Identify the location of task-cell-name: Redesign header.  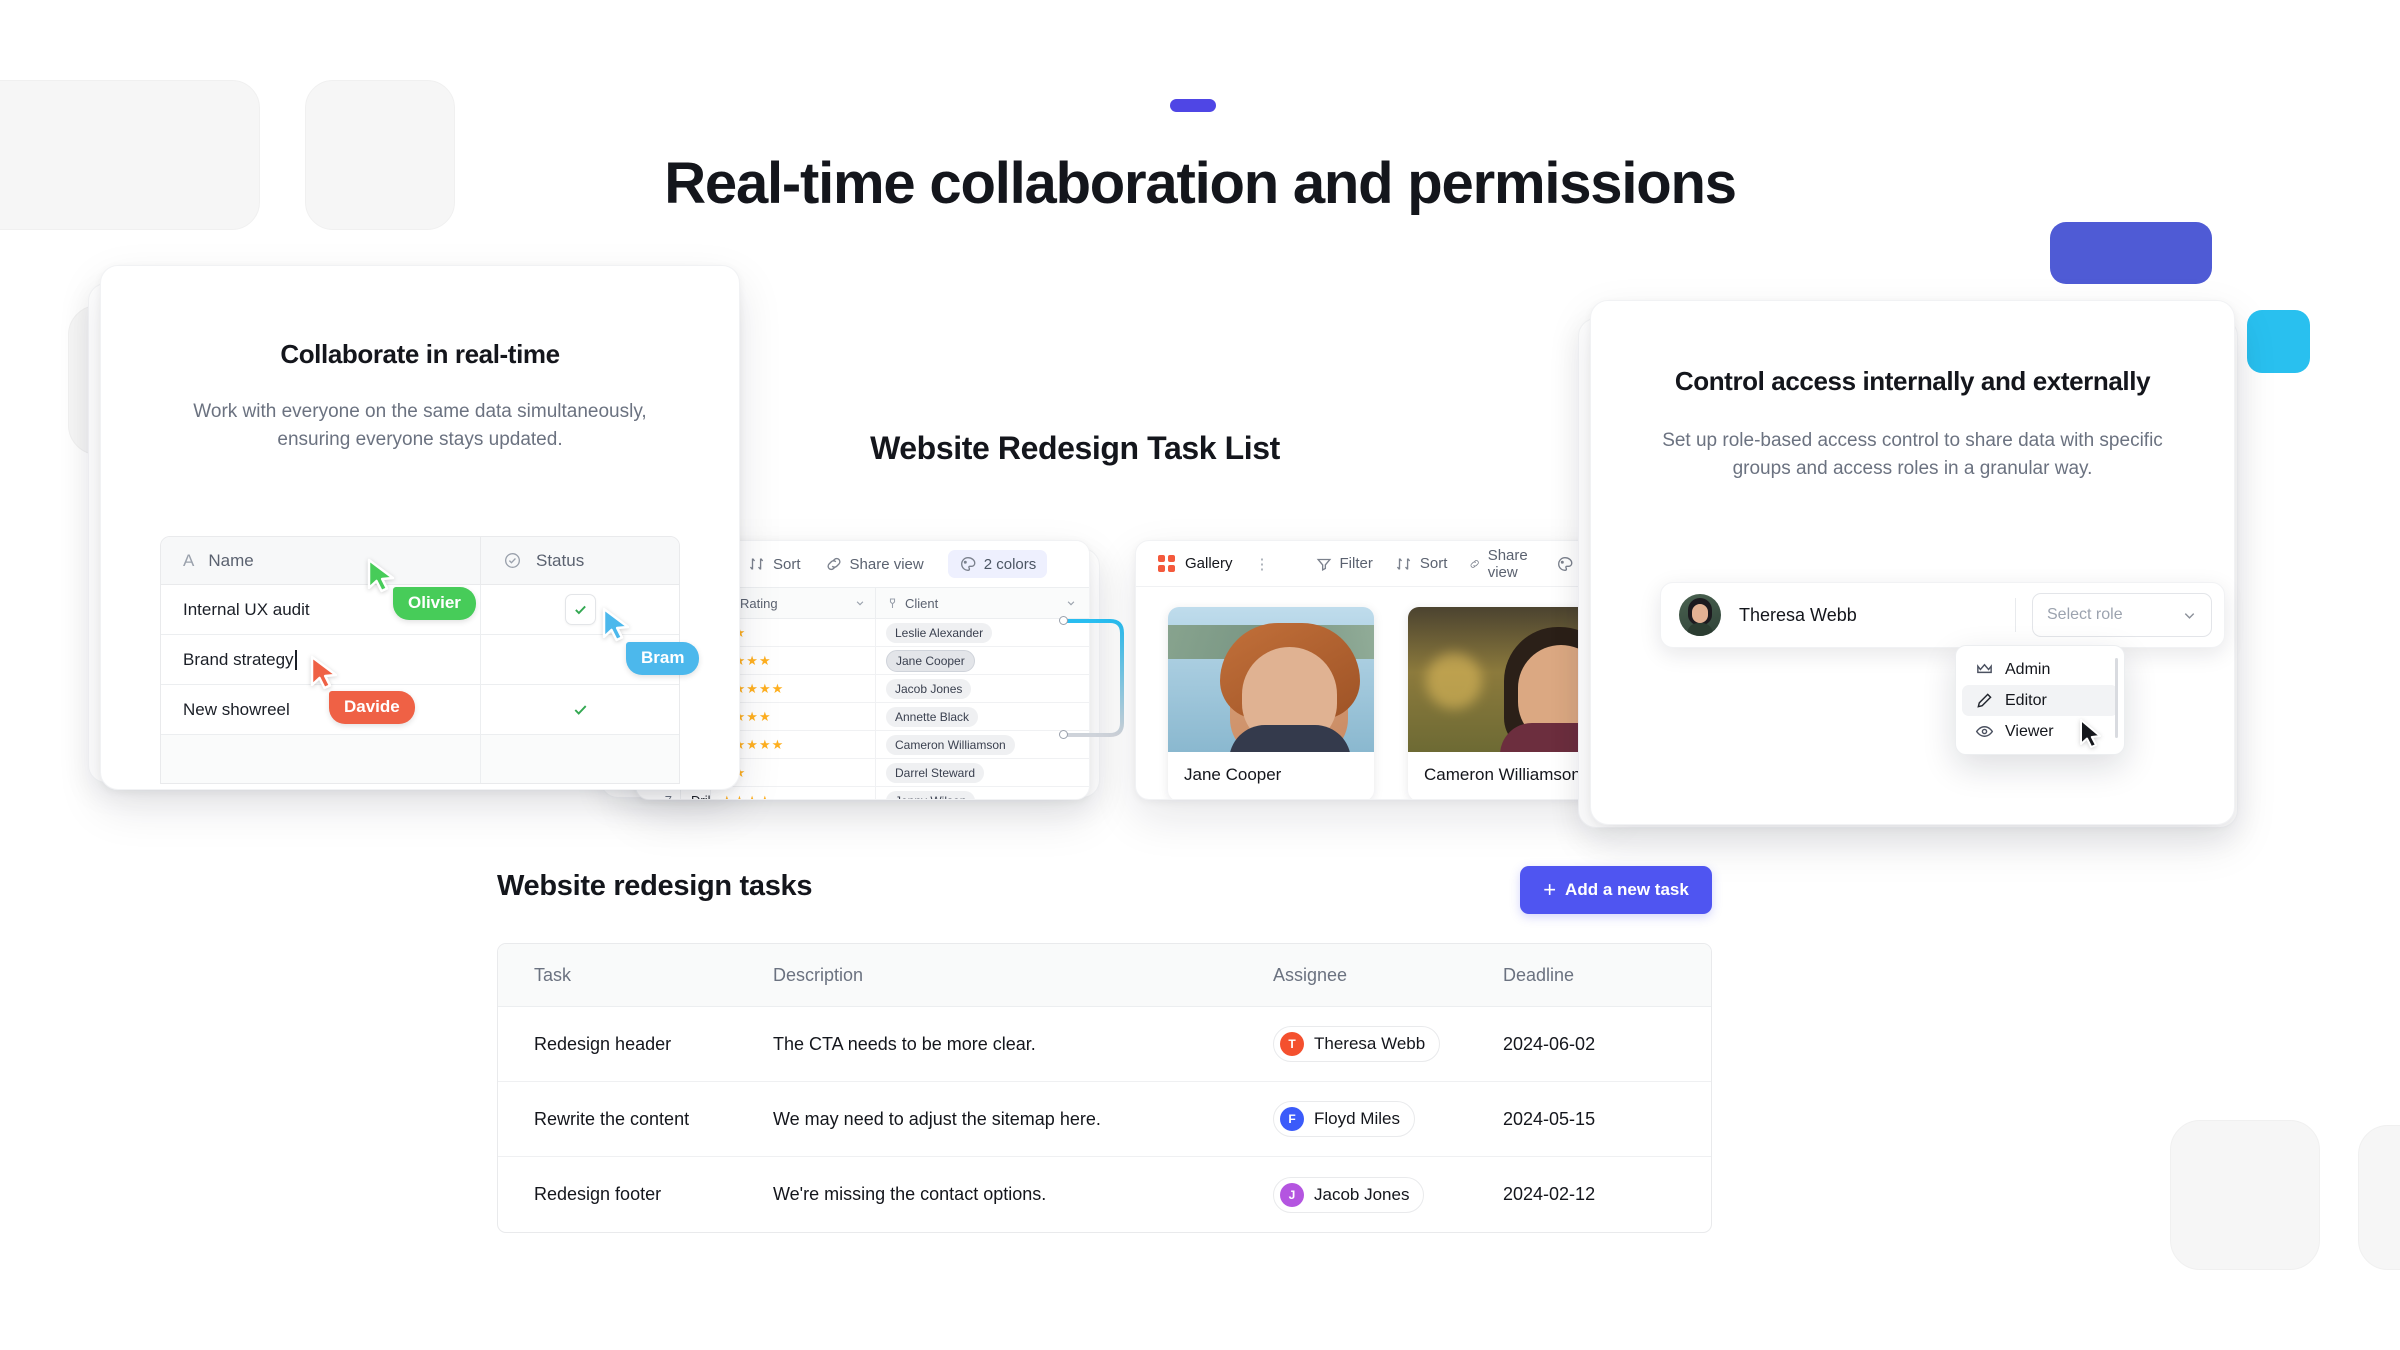
(603, 1043).